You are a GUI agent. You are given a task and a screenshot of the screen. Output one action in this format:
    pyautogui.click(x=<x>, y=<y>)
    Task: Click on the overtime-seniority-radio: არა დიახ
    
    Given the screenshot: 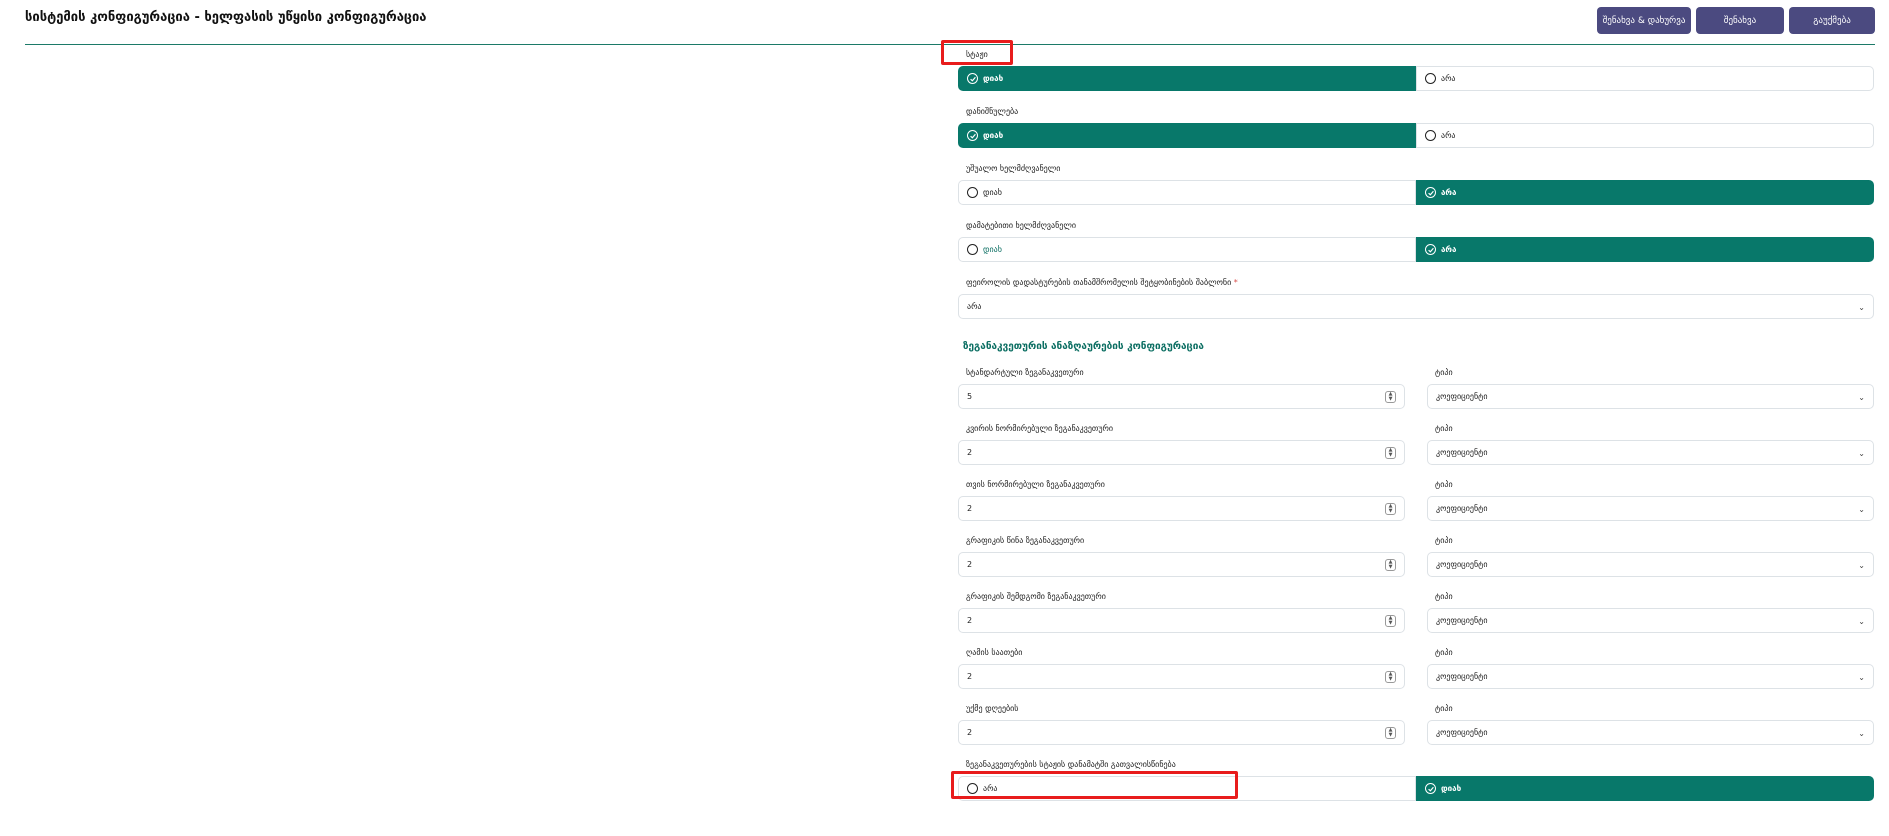 What is the action you would take?
    pyautogui.click(x=1416, y=788)
    